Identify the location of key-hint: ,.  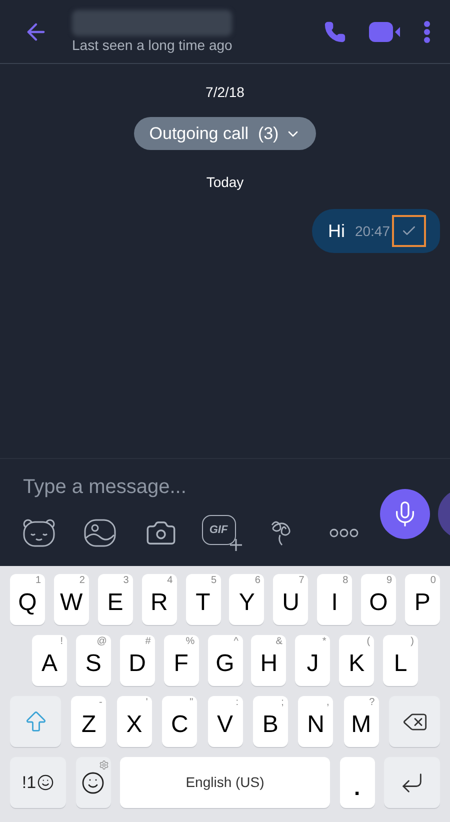
(328, 703).